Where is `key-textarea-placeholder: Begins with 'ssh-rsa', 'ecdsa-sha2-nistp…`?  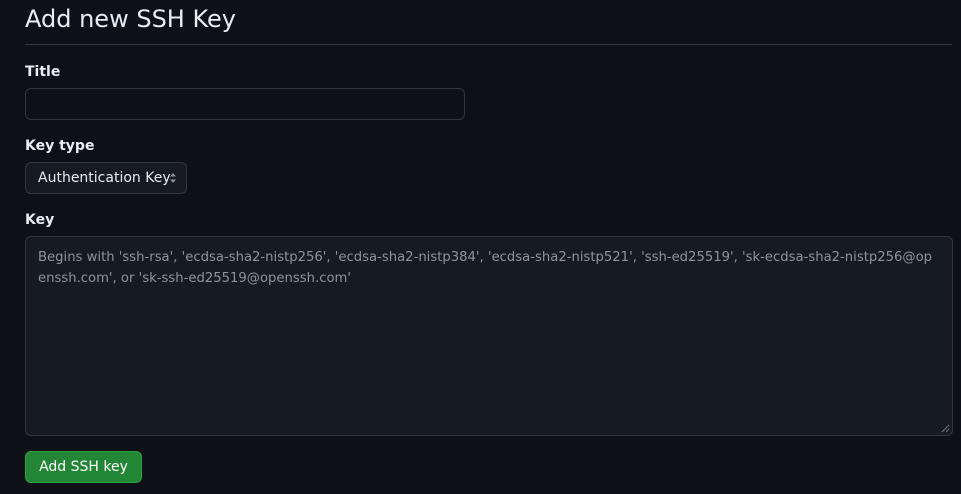
key-textarea-placeholder: Begins with 'ssh-rsa', 'ecdsa-sha2-nistp… is located at coordinates (485, 268).